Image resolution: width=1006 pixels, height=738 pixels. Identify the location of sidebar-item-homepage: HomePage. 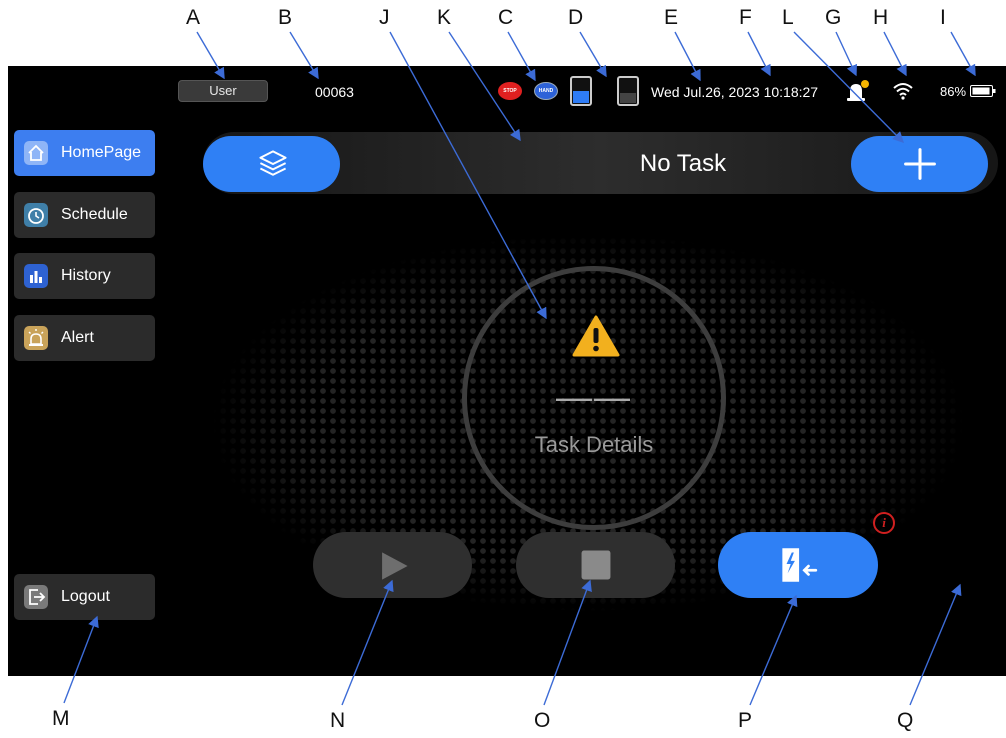
(84, 153).